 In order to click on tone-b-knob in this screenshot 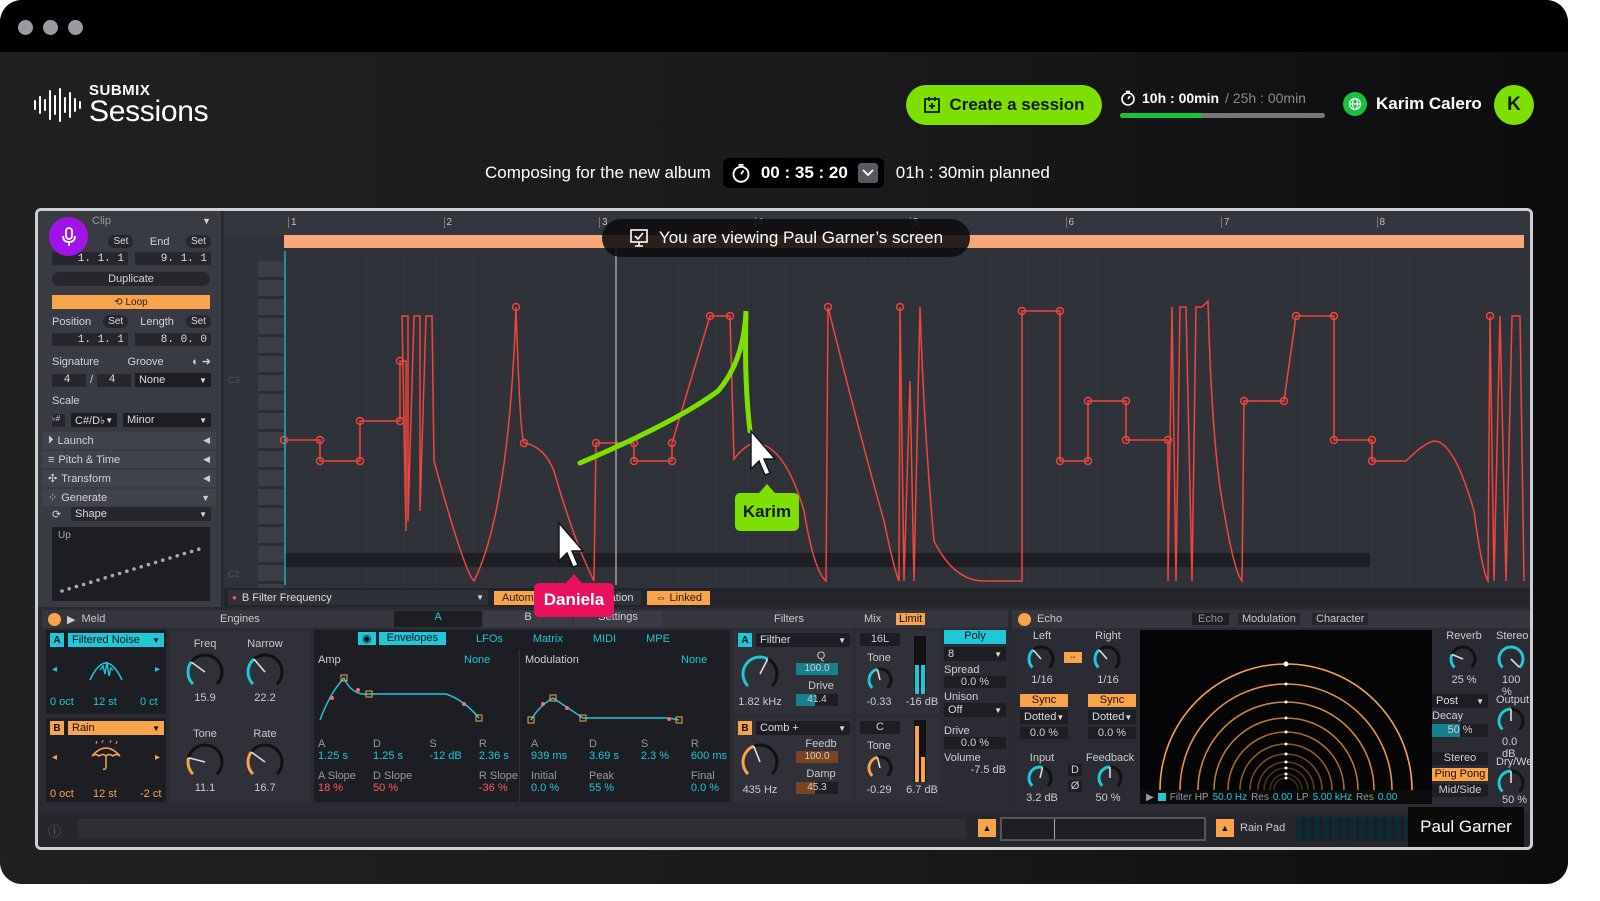, I will do `click(880, 768)`.